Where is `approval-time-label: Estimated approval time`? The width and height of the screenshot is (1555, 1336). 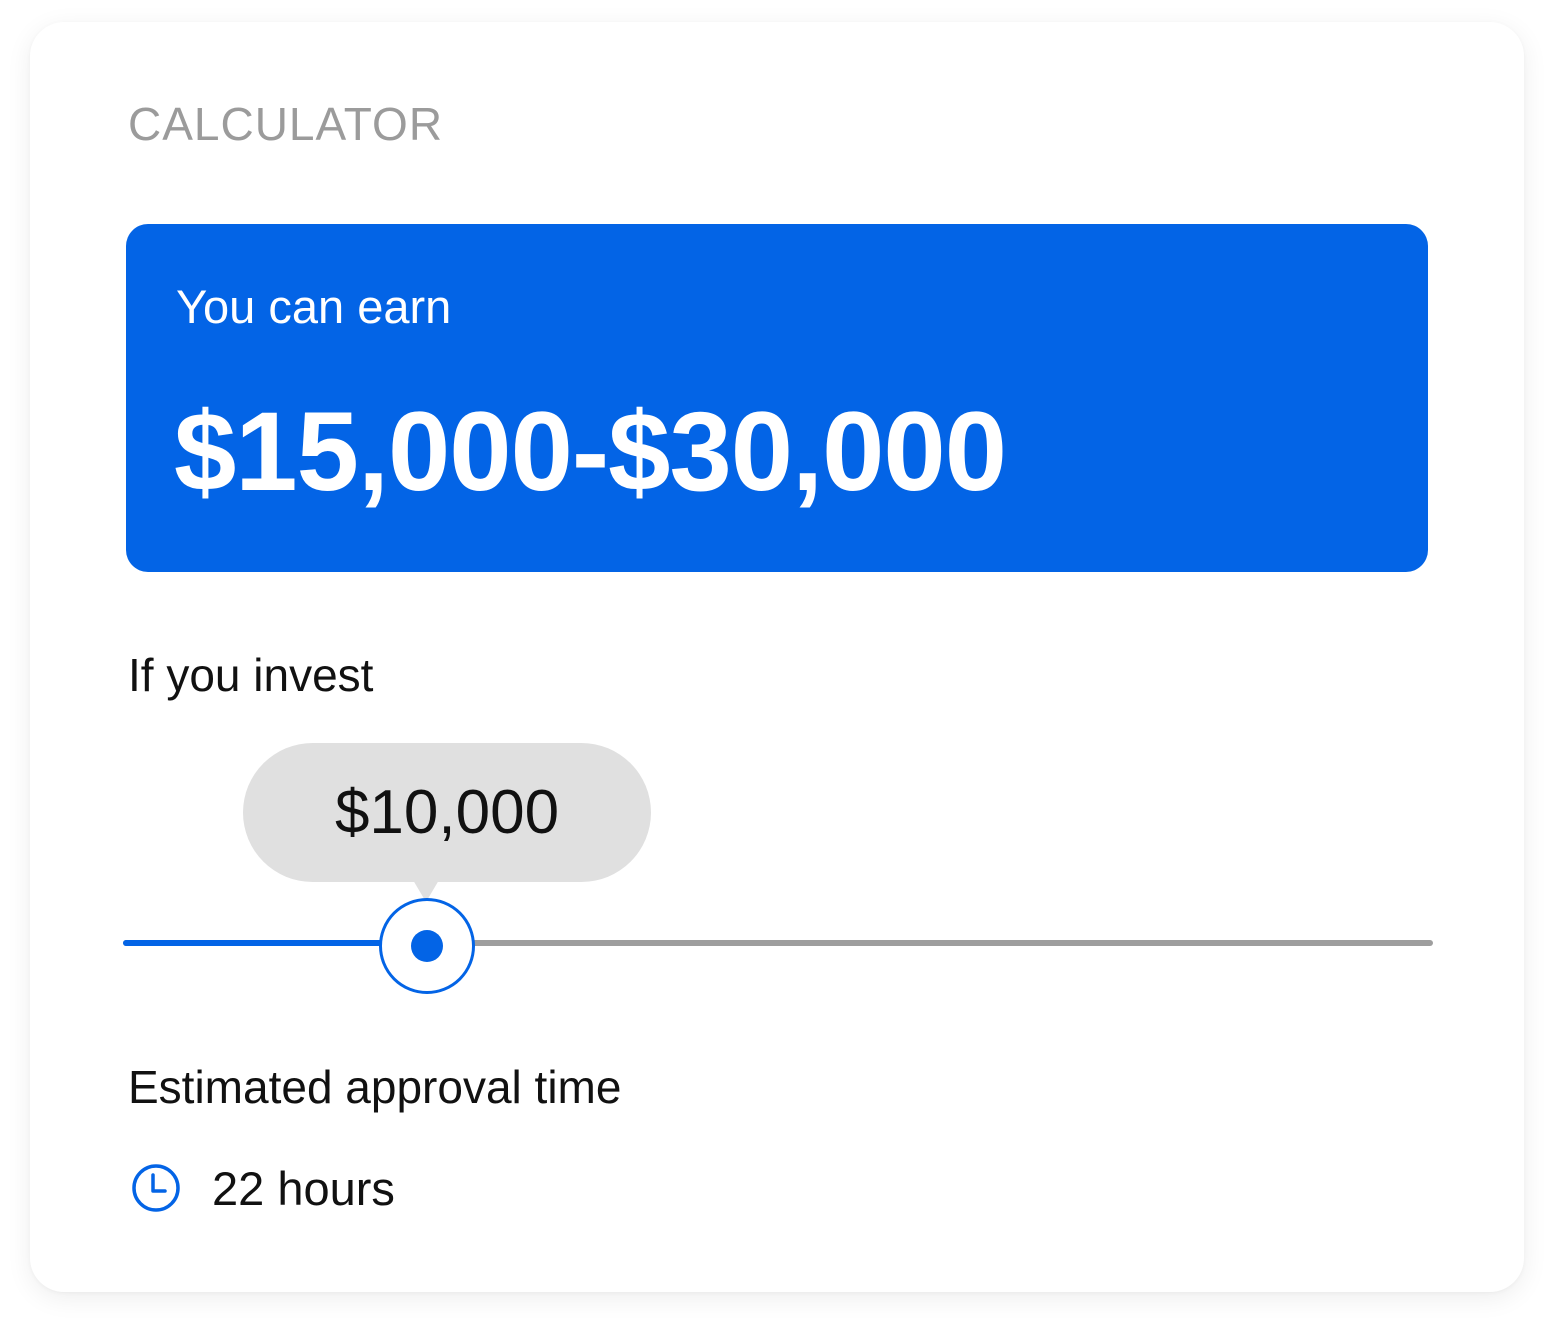
approval-time-label: Estimated approval time is located at coordinates (375, 1087).